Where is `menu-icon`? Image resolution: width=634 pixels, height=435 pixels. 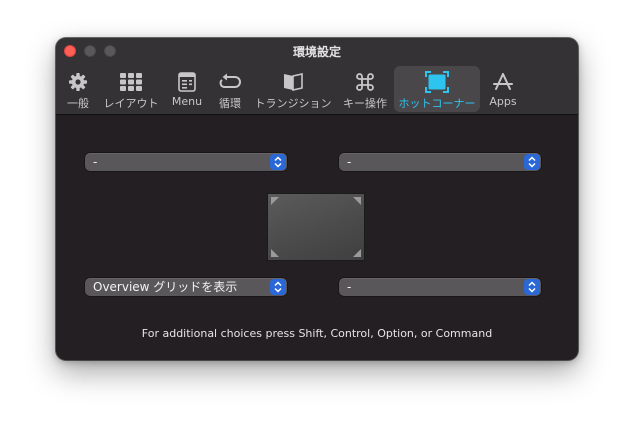
menu-icon is located at coordinates (187, 82).